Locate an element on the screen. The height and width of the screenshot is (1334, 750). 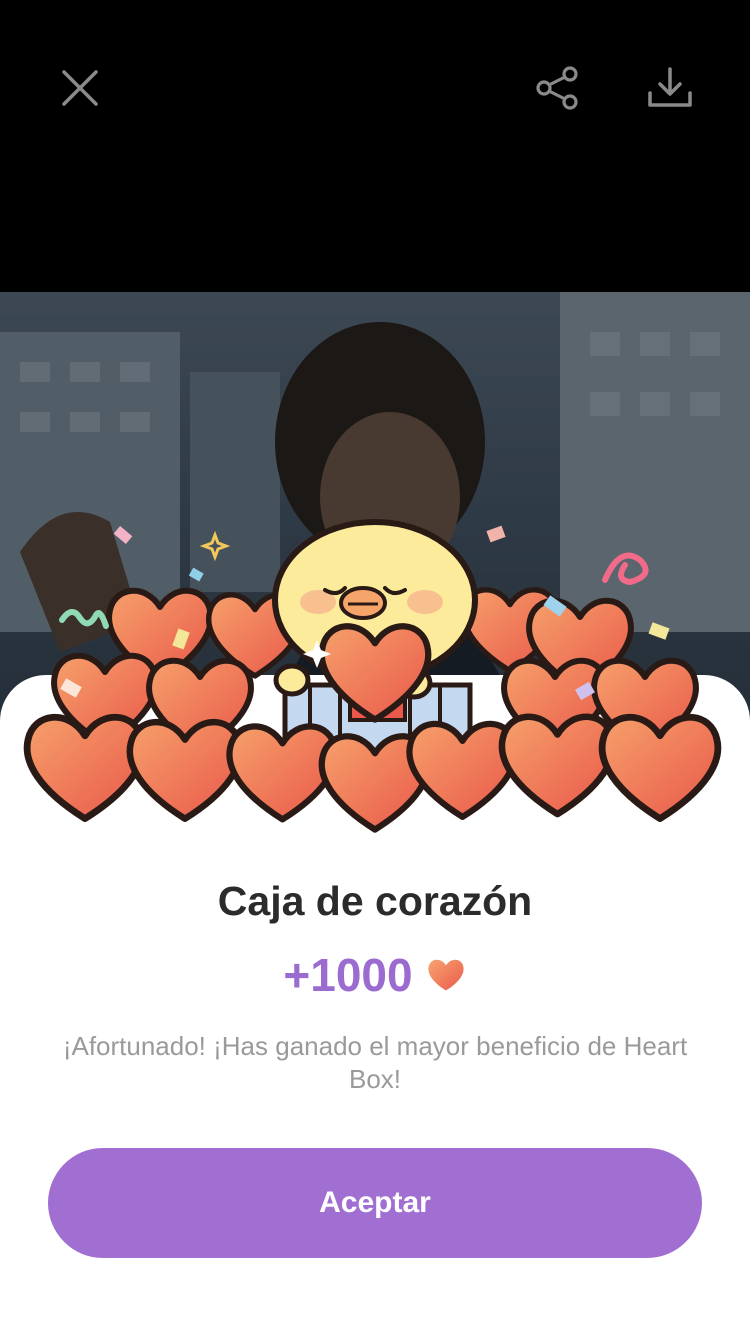
reward-amount-row: +1000 is located at coordinates (375, 975).